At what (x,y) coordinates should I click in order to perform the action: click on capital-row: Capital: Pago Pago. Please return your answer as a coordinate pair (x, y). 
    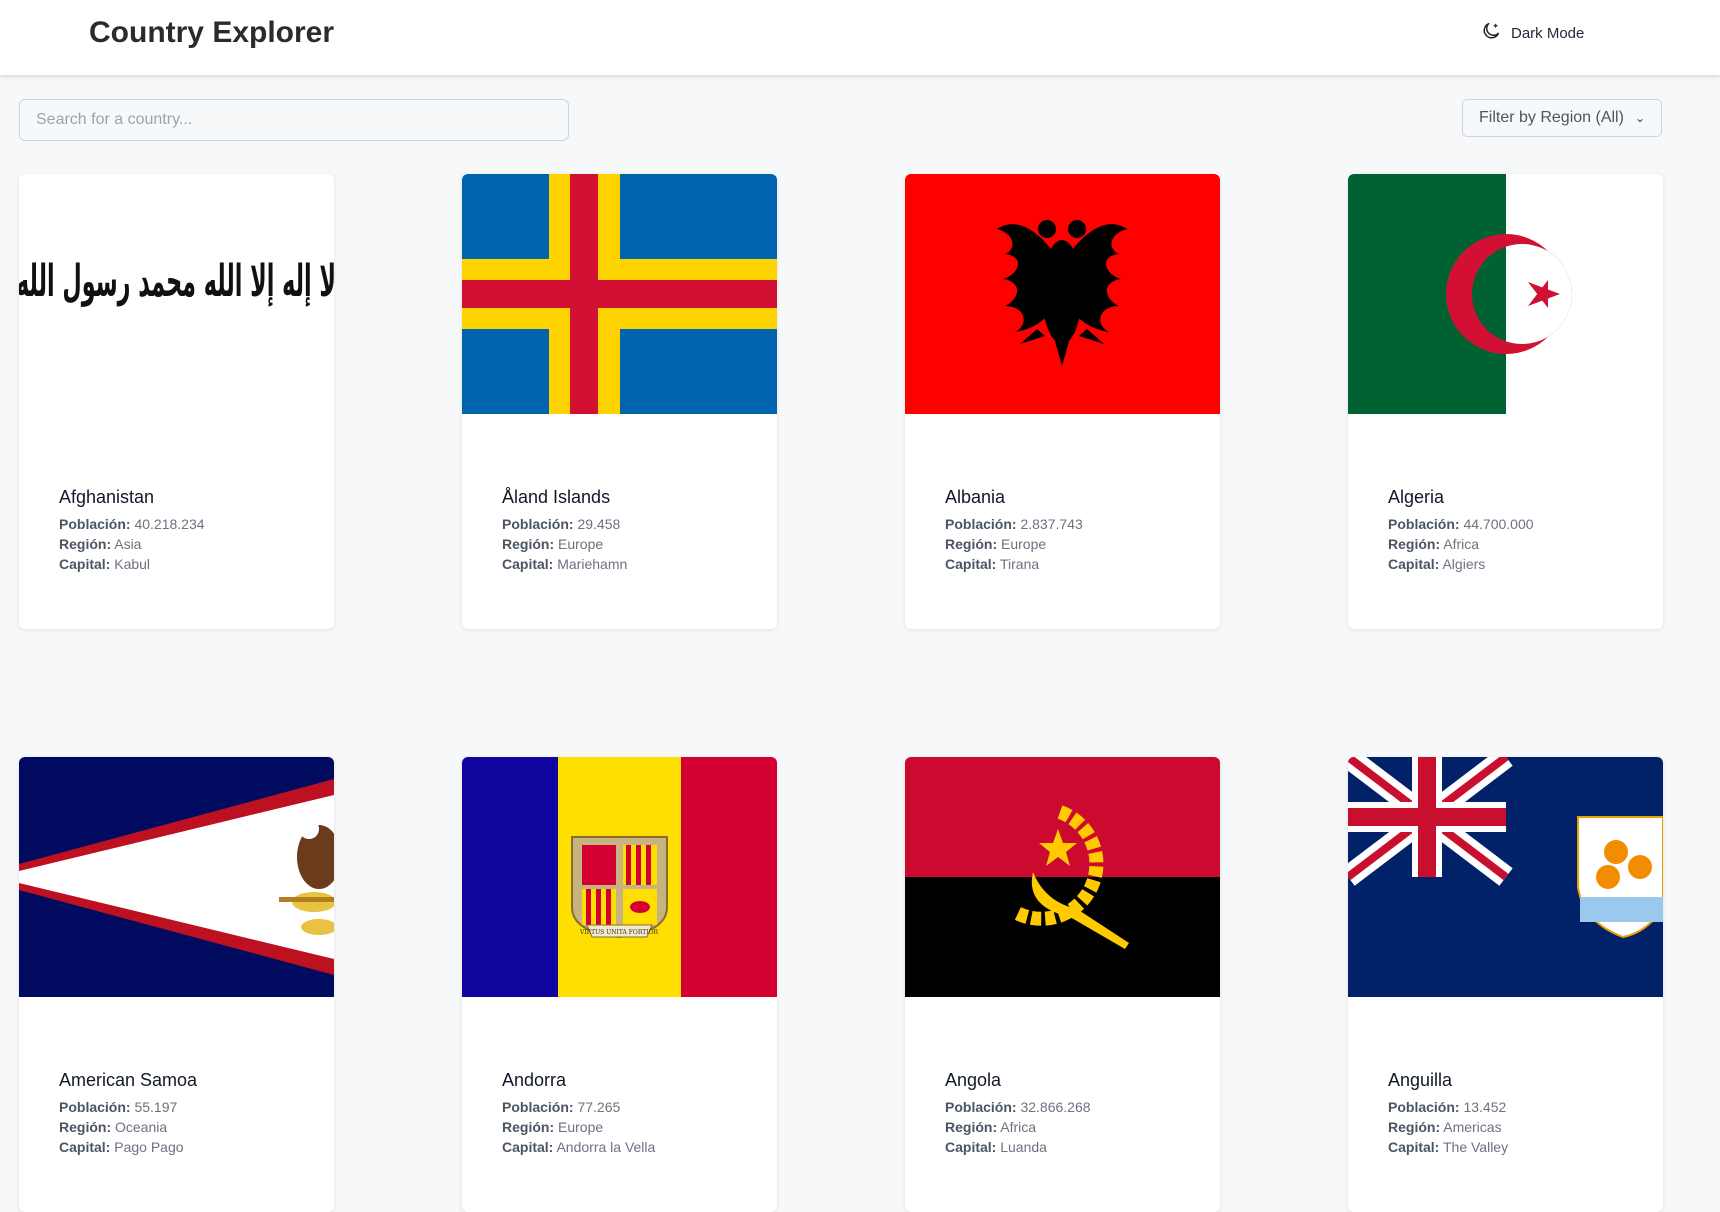
    Looking at the image, I should click on (121, 1147).